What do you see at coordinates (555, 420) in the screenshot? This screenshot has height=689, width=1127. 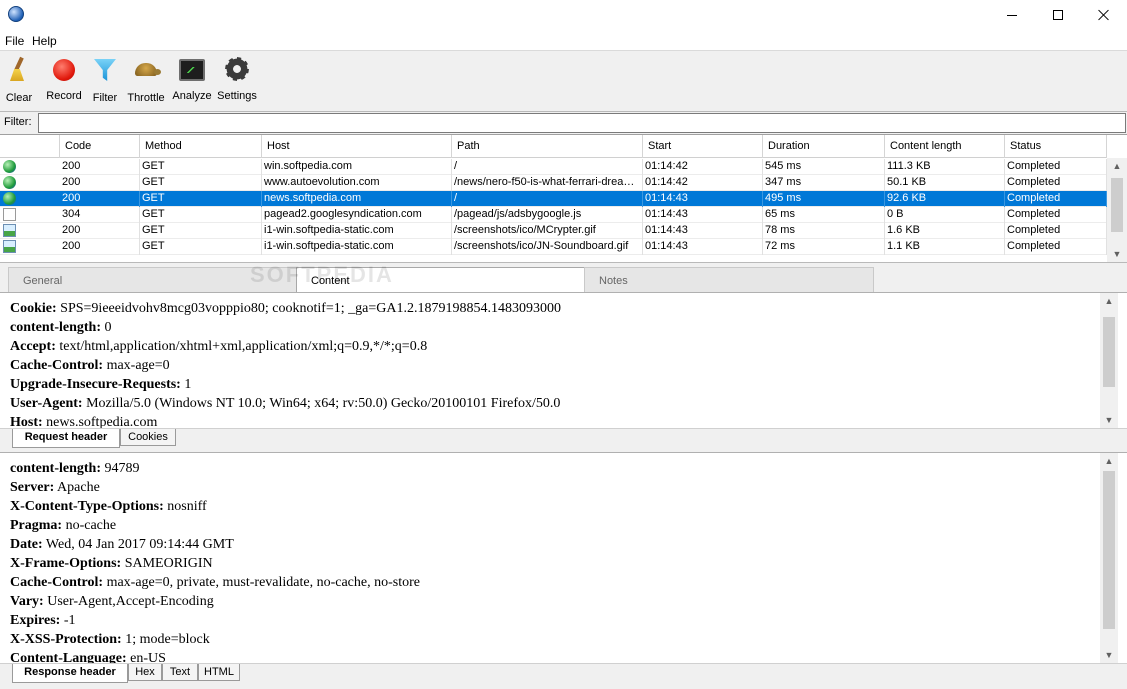 I see `header-line: Host: news.softpedia.com` at bounding box center [555, 420].